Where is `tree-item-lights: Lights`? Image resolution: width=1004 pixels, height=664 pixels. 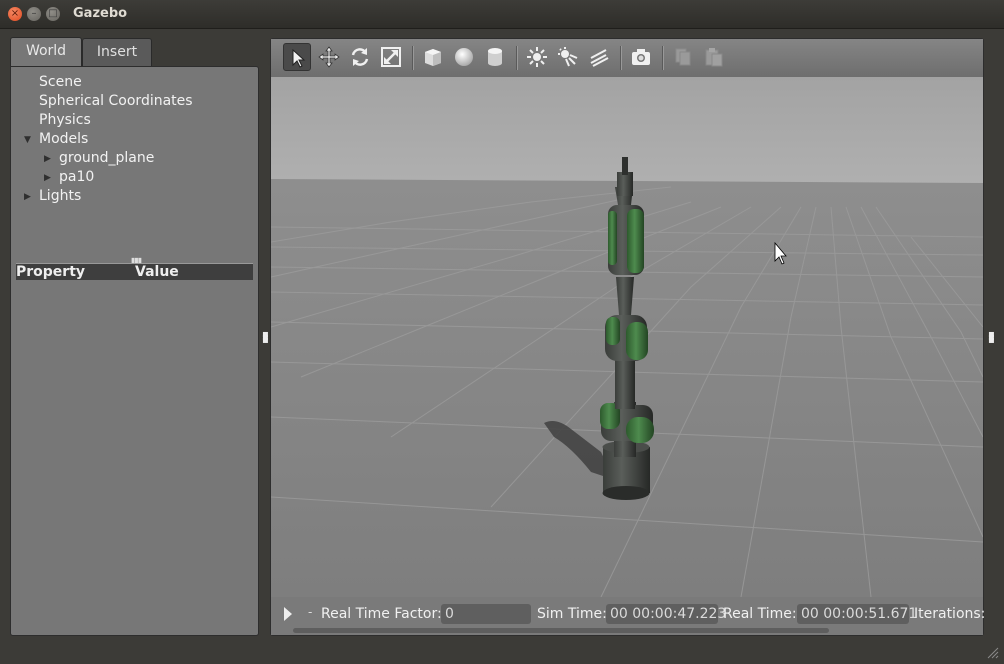 tree-item-lights: Lights is located at coordinates (60, 196).